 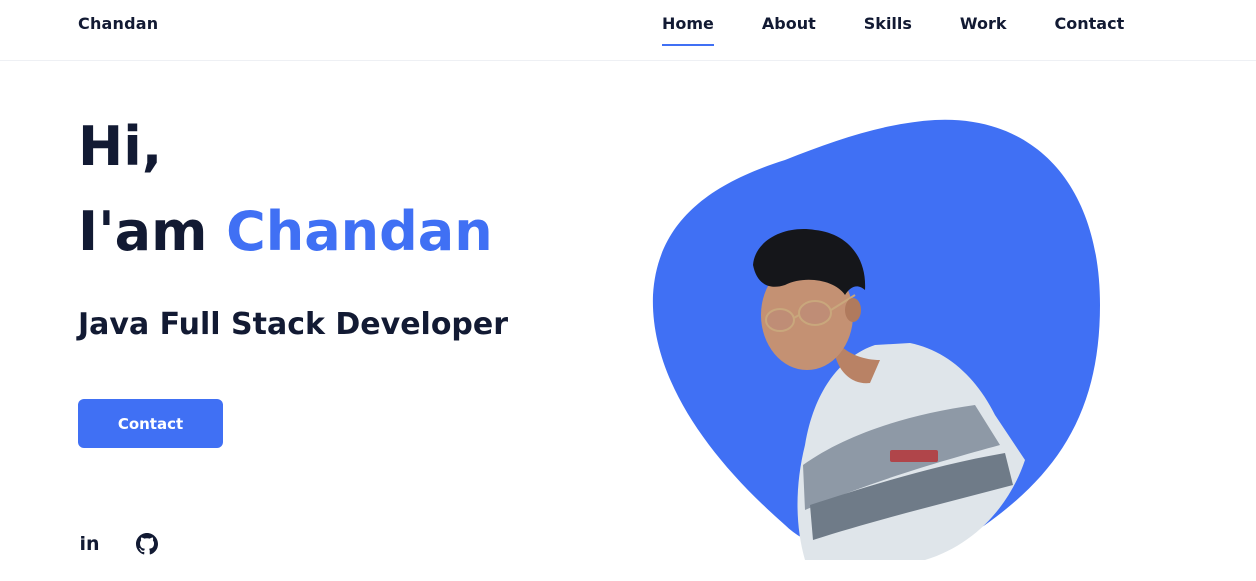 I want to click on nav-item-home: Home, so click(x=688, y=30).